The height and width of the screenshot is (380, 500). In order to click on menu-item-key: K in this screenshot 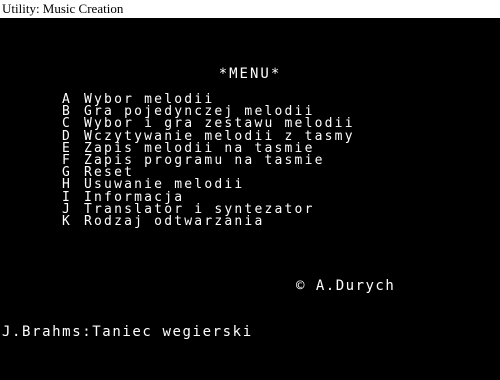, I will do `click(67, 221)`.